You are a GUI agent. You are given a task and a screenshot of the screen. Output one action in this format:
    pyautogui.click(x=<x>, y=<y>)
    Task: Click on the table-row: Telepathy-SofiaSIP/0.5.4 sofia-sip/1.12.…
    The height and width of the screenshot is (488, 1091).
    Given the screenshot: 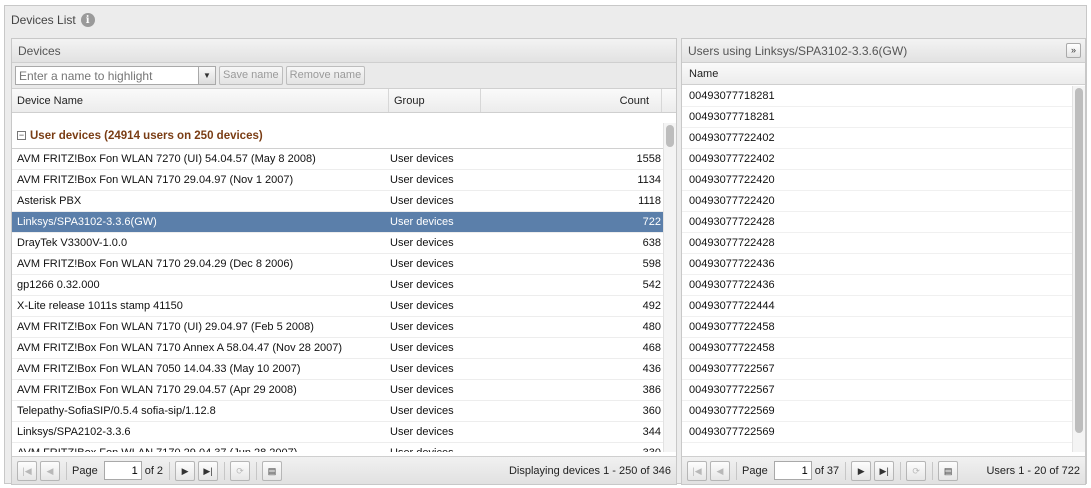 What is the action you would take?
    pyautogui.click(x=344, y=411)
    